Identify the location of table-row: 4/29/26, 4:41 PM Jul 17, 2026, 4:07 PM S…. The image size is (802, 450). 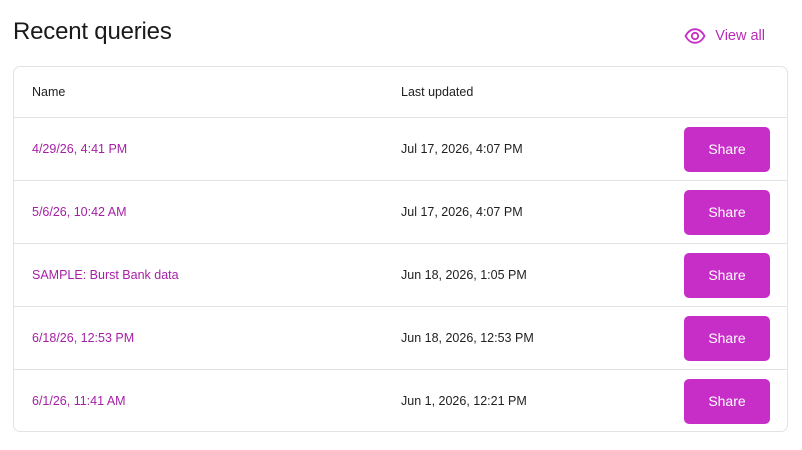
(400, 149).